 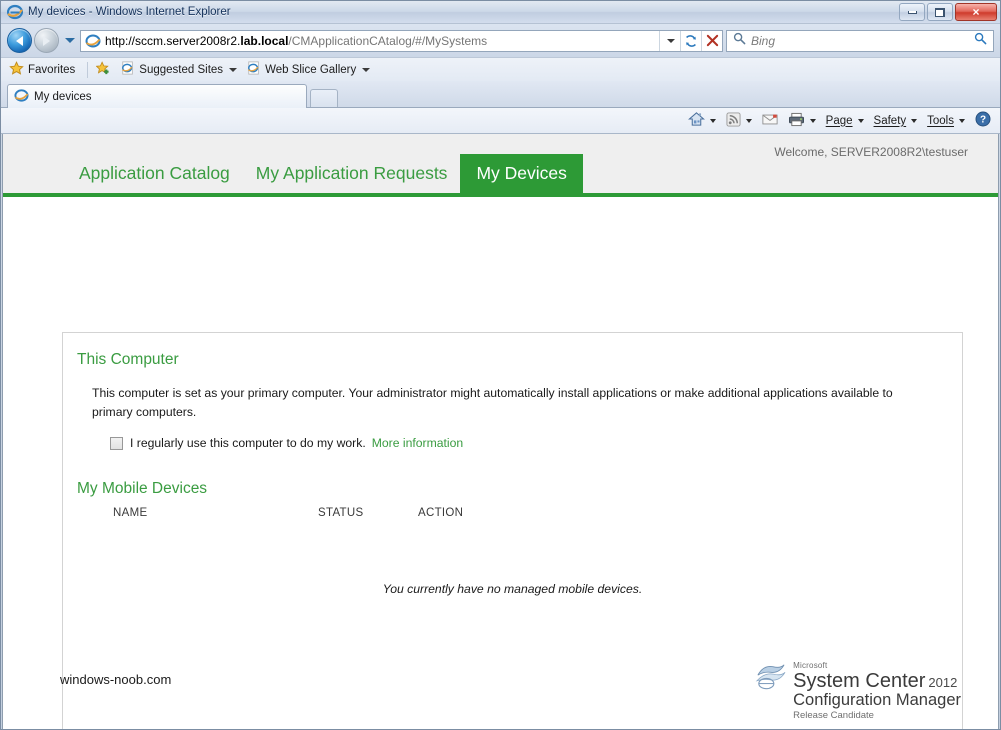 I want to click on home-icon, so click(x=696, y=120).